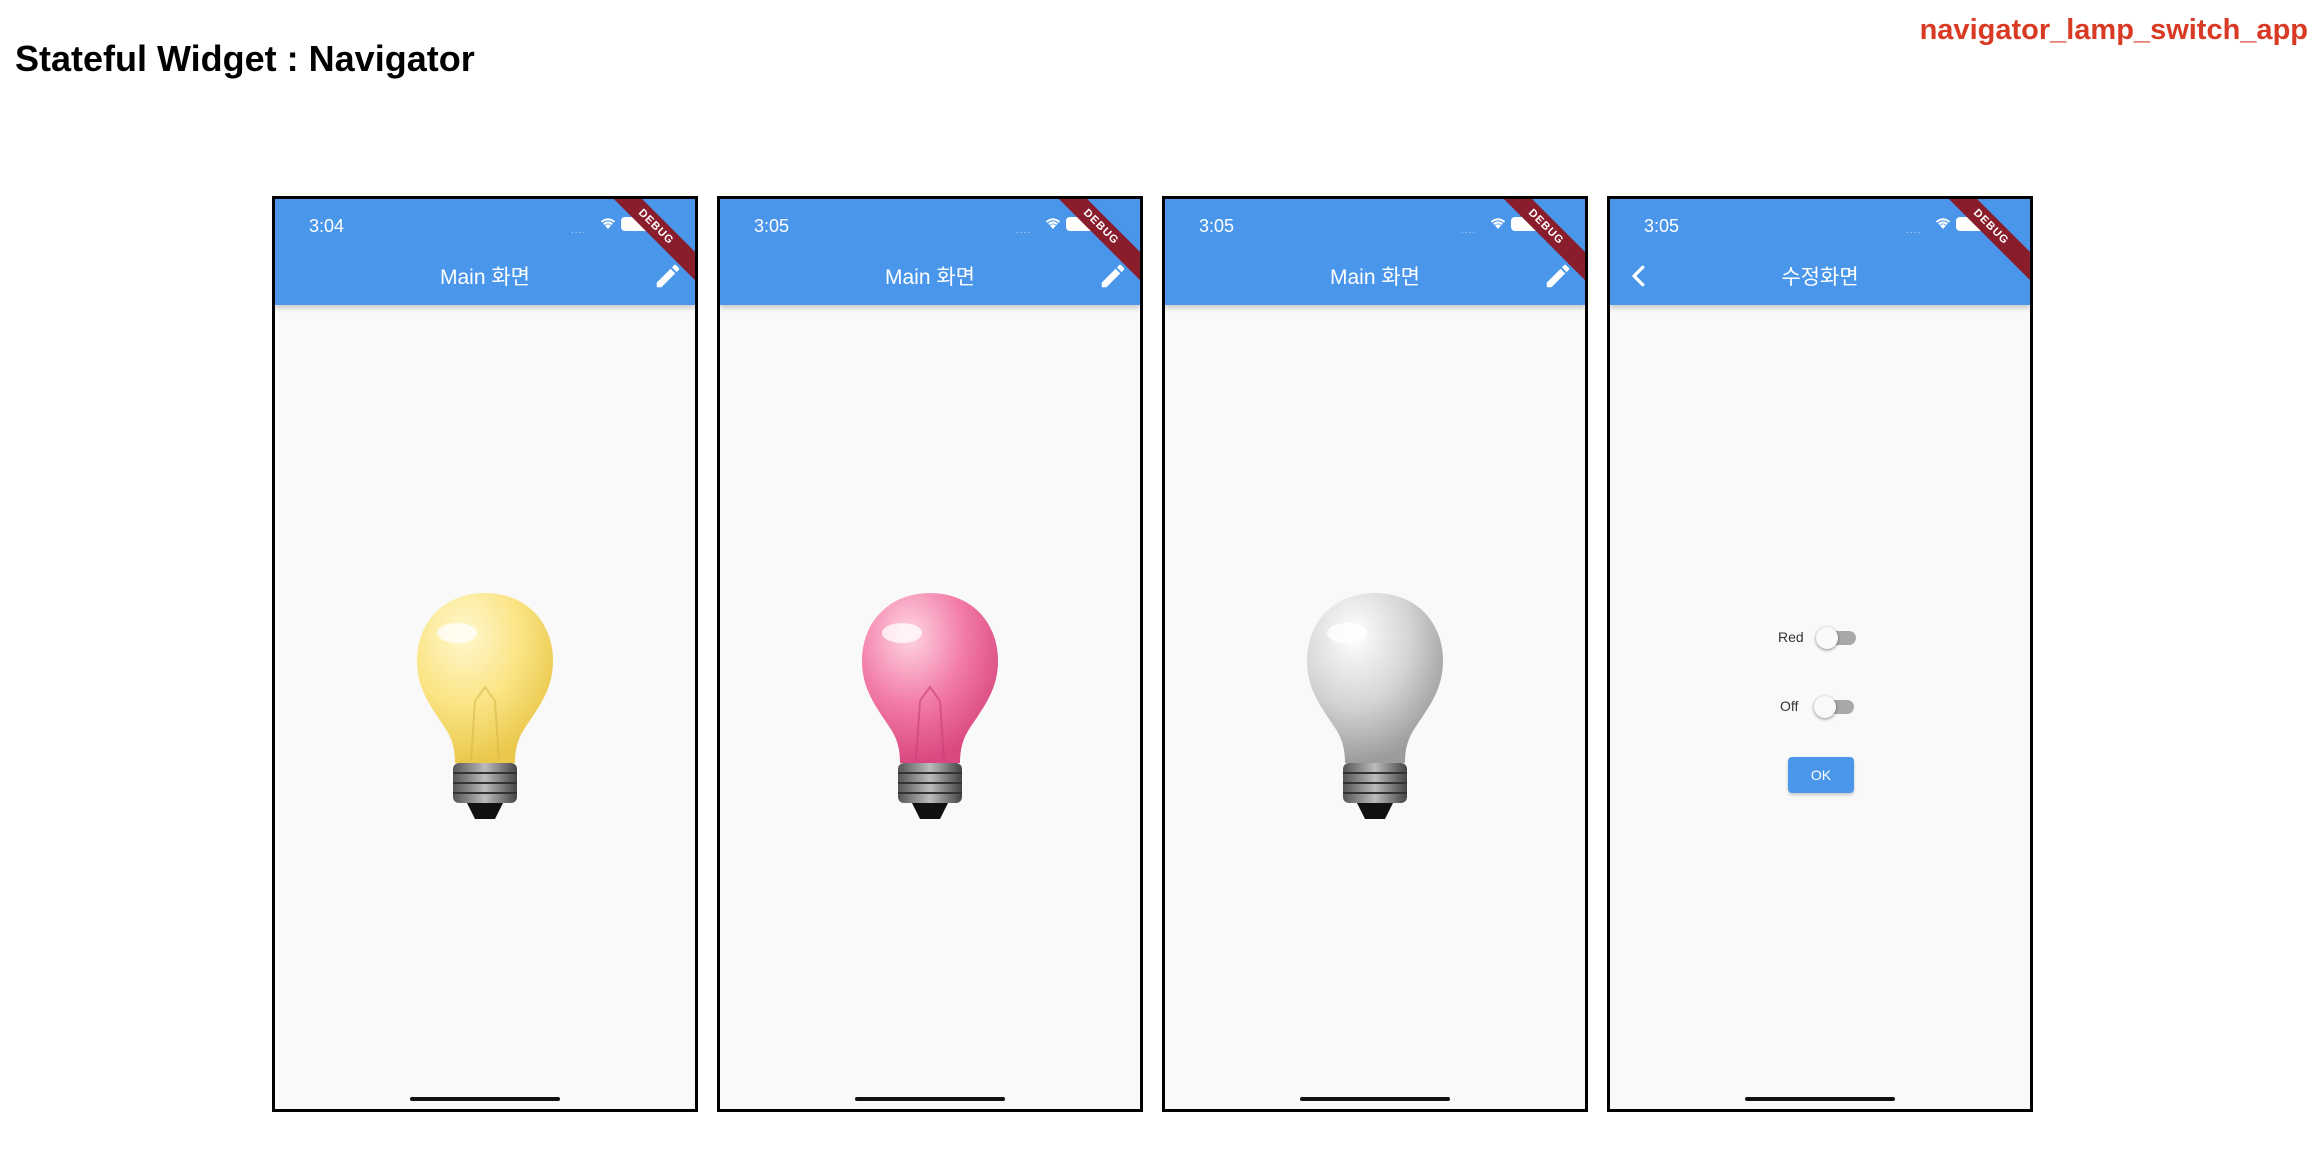  What do you see at coordinates (2113, 30) in the screenshot?
I see `app-name-label: navigator_lamp_switch_app` at bounding box center [2113, 30].